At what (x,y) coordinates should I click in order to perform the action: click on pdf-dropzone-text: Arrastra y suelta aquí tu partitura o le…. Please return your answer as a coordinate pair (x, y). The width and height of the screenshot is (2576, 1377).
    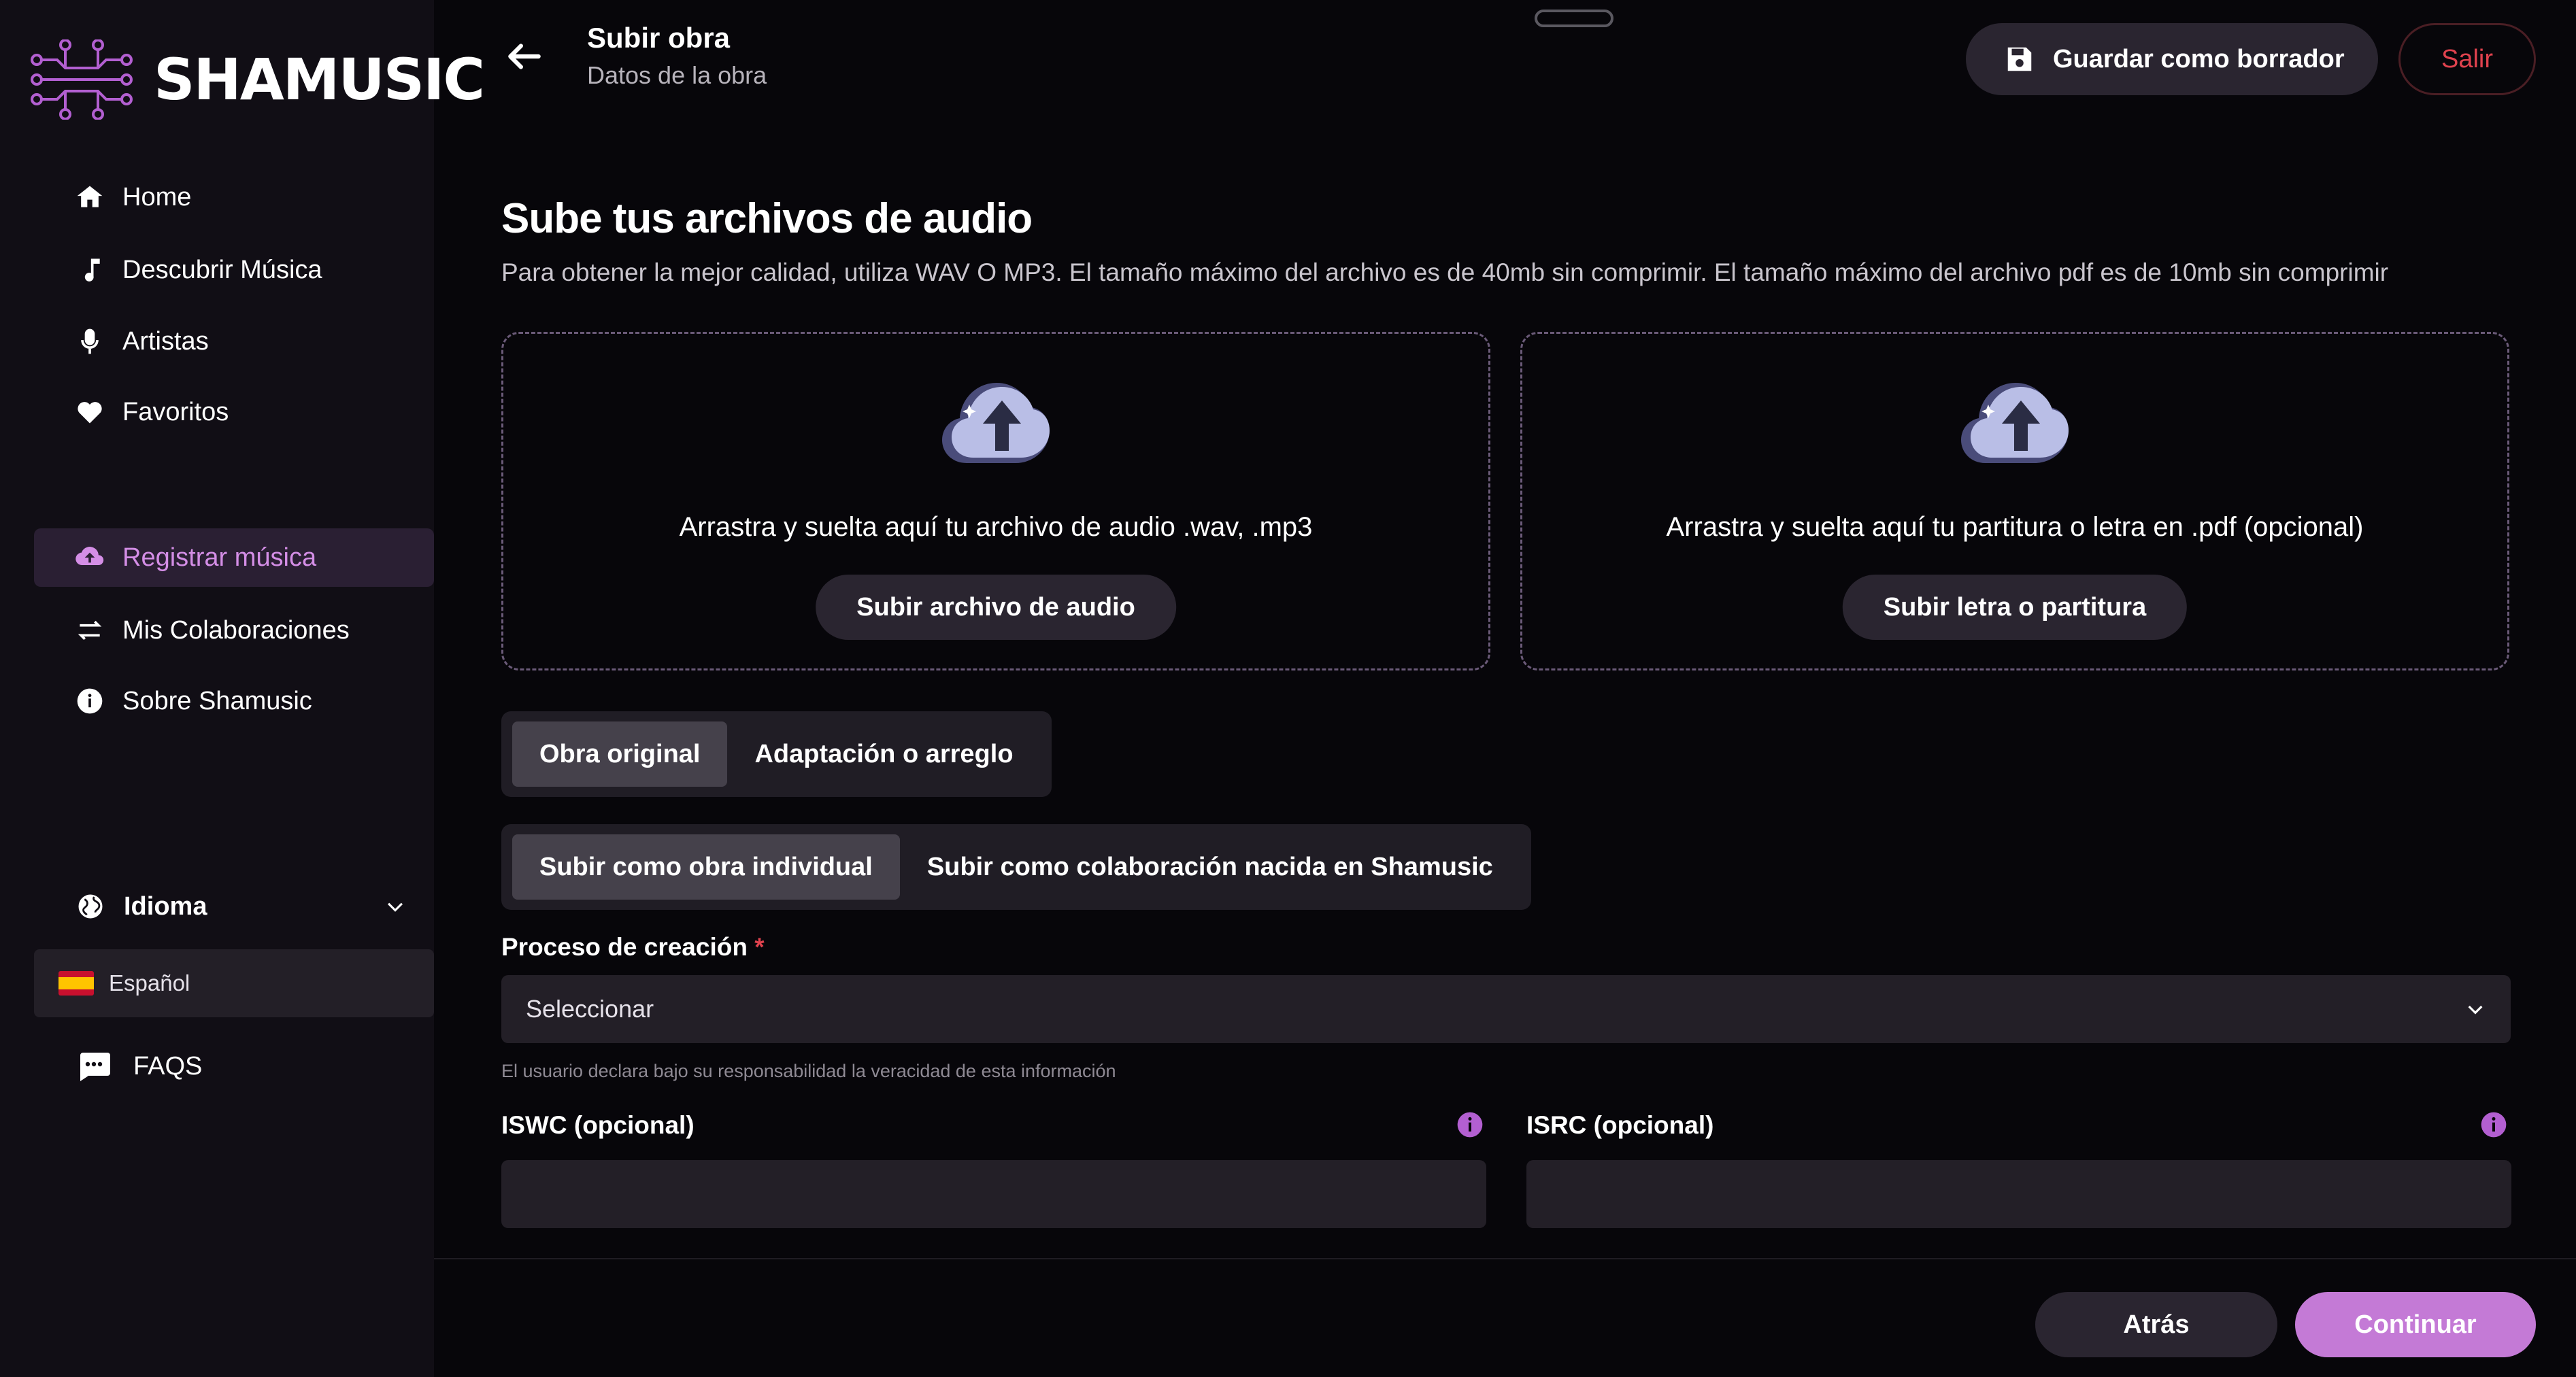
    Looking at the image, I should click on (2015, 527).